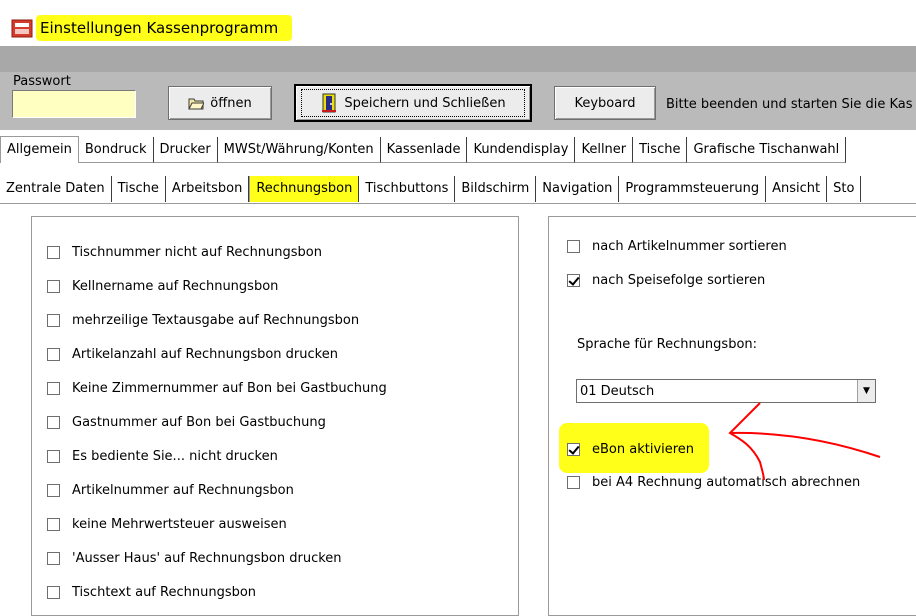  I want to click on title-bar: Einstellungen Kassenprogramm, so click(458, 23).